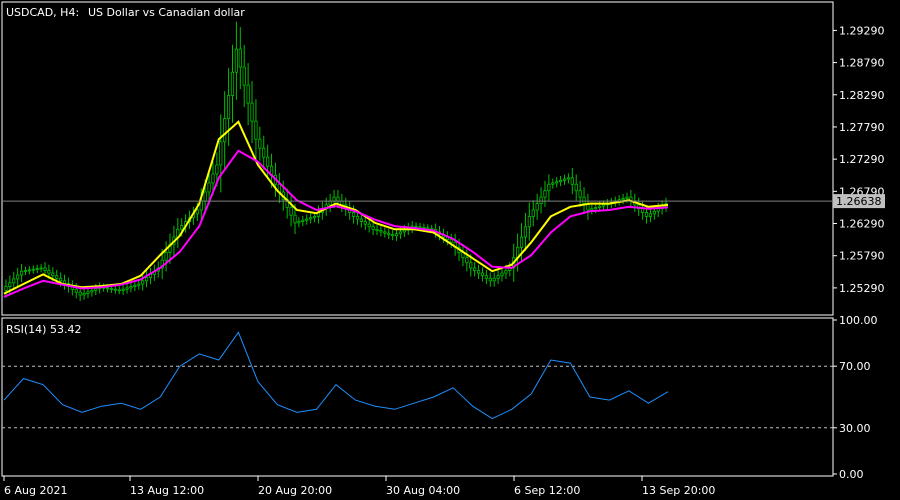 This screenshot has width=900, height=500. I want to click on x-tick-label: 20 Aug 20:00, so click(295, 490).